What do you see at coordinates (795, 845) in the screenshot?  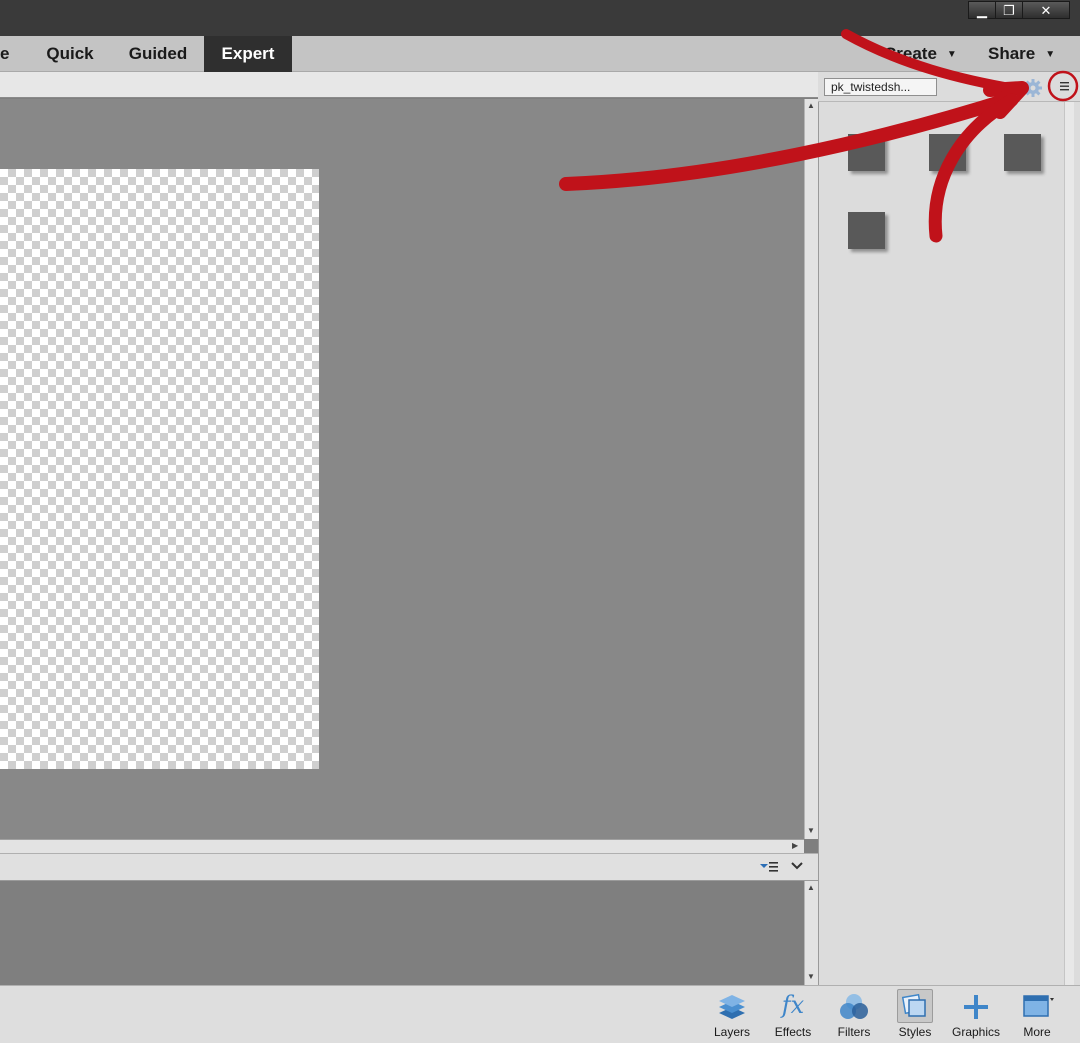 I see `scroll-right-icon: ▶` at bounding box center [795, 845].